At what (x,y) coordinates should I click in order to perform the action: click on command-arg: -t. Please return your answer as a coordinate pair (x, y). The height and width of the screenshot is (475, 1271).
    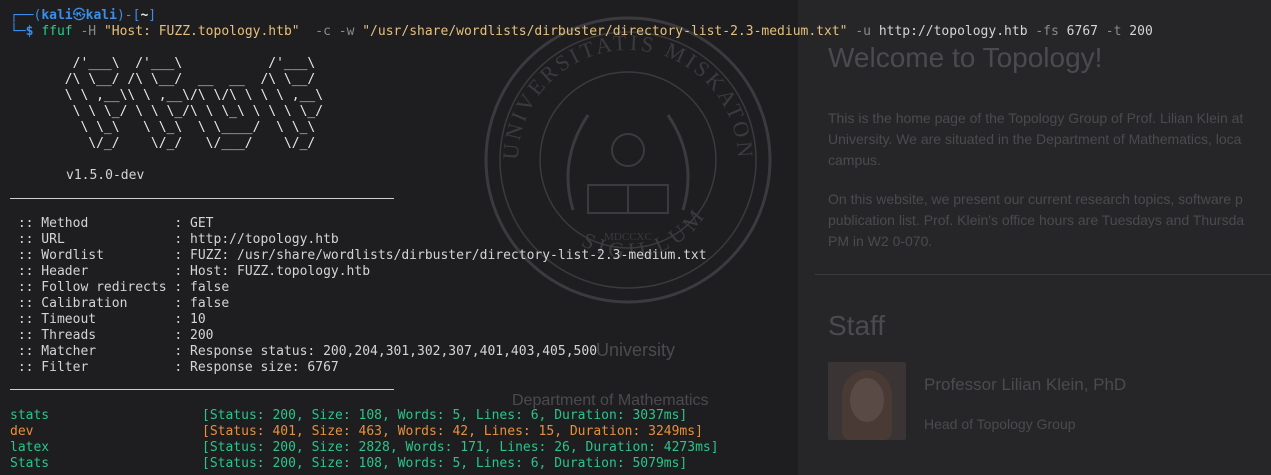
    Looking at the image, I should click on (1113, 31).